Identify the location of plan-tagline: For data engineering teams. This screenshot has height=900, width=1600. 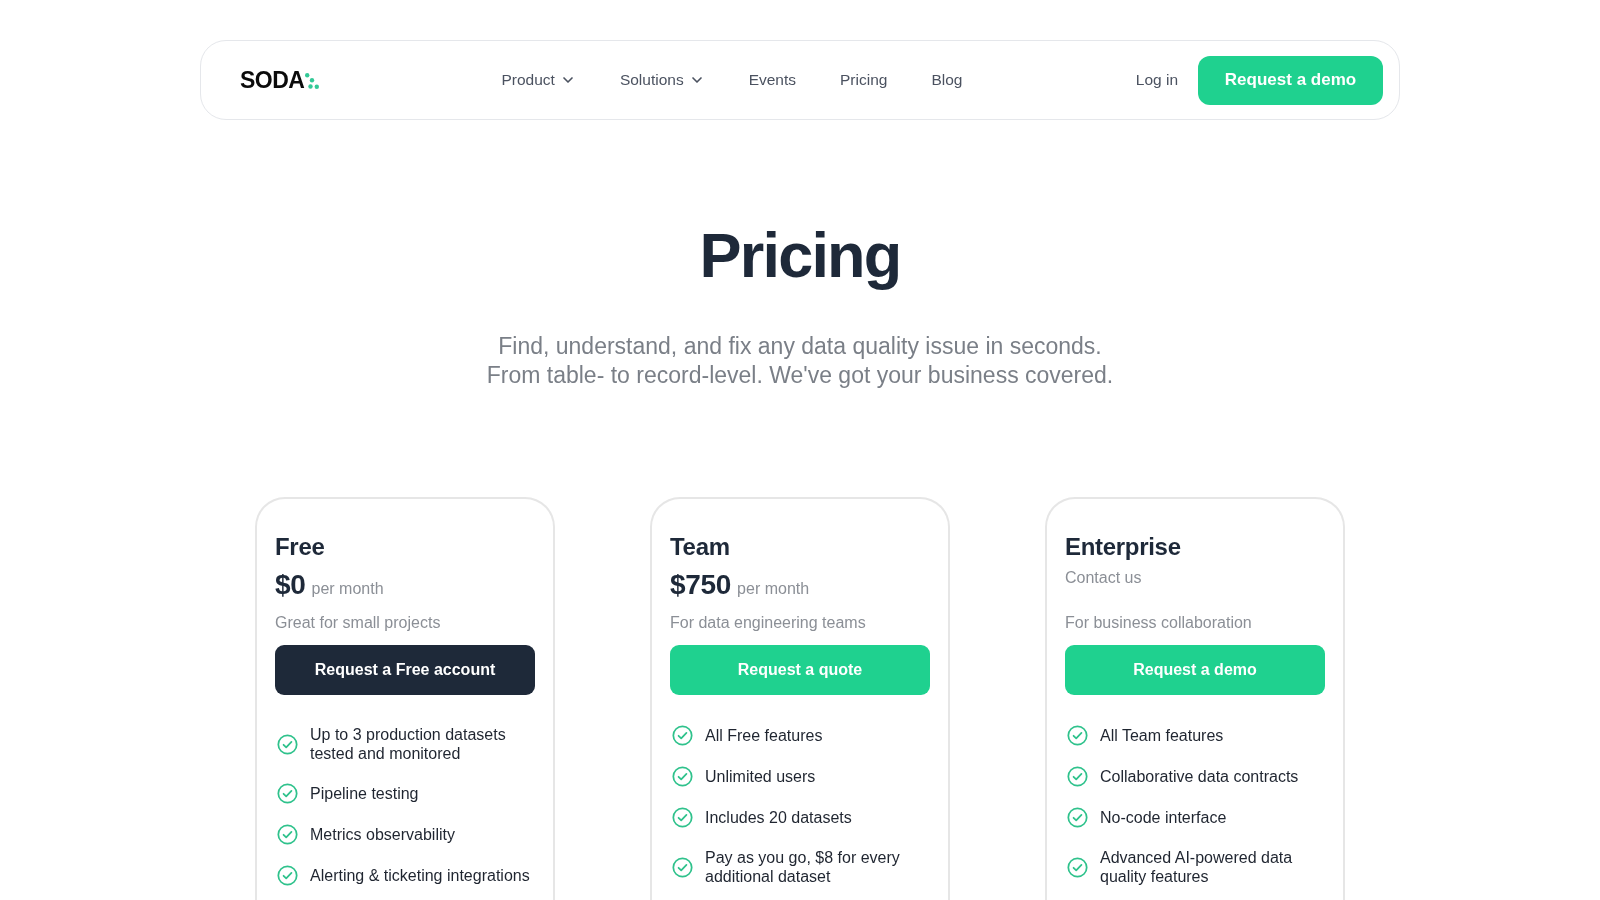
(768, 623).